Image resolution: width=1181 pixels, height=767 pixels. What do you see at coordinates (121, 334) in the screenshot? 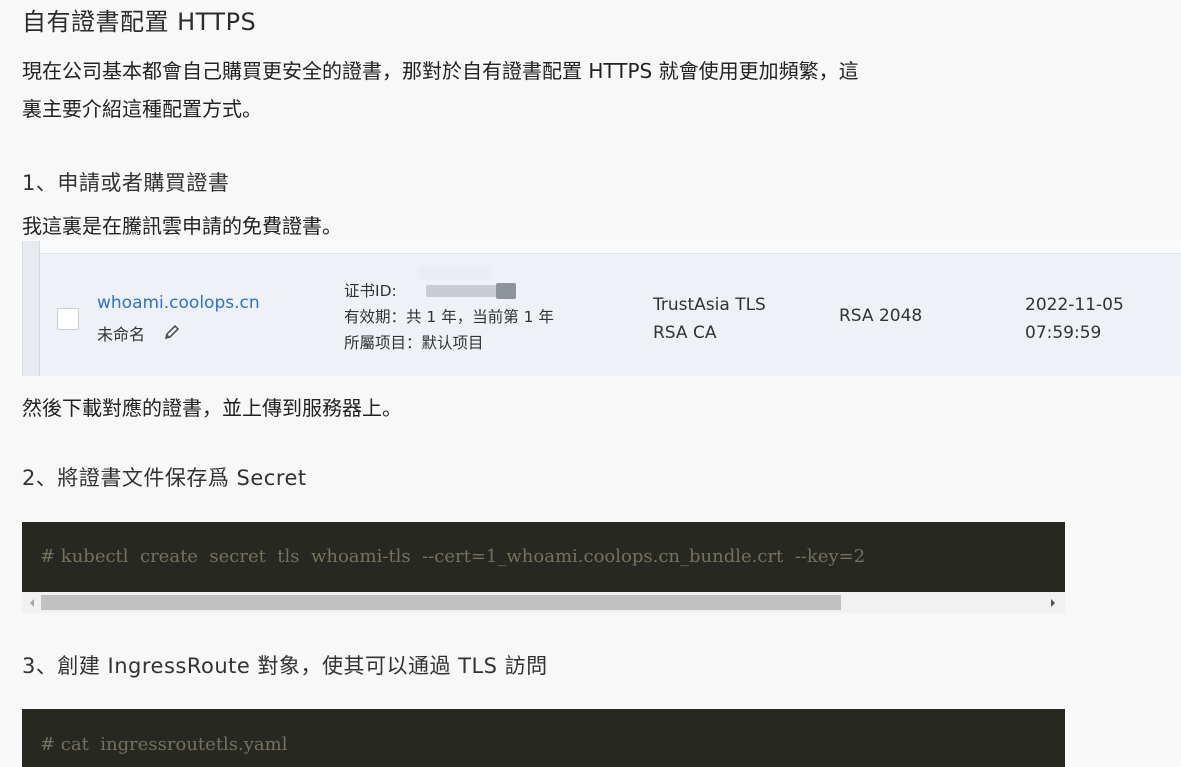
I see `cert-name-label: 未命名` at bounding box center [121, 334].